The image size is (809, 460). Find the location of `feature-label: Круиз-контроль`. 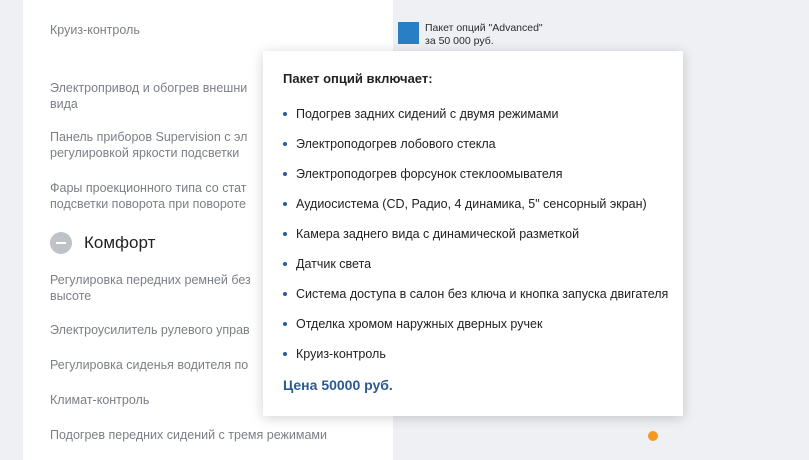

feature-label: Круиз-контроль is located at coordinates (95, 30).